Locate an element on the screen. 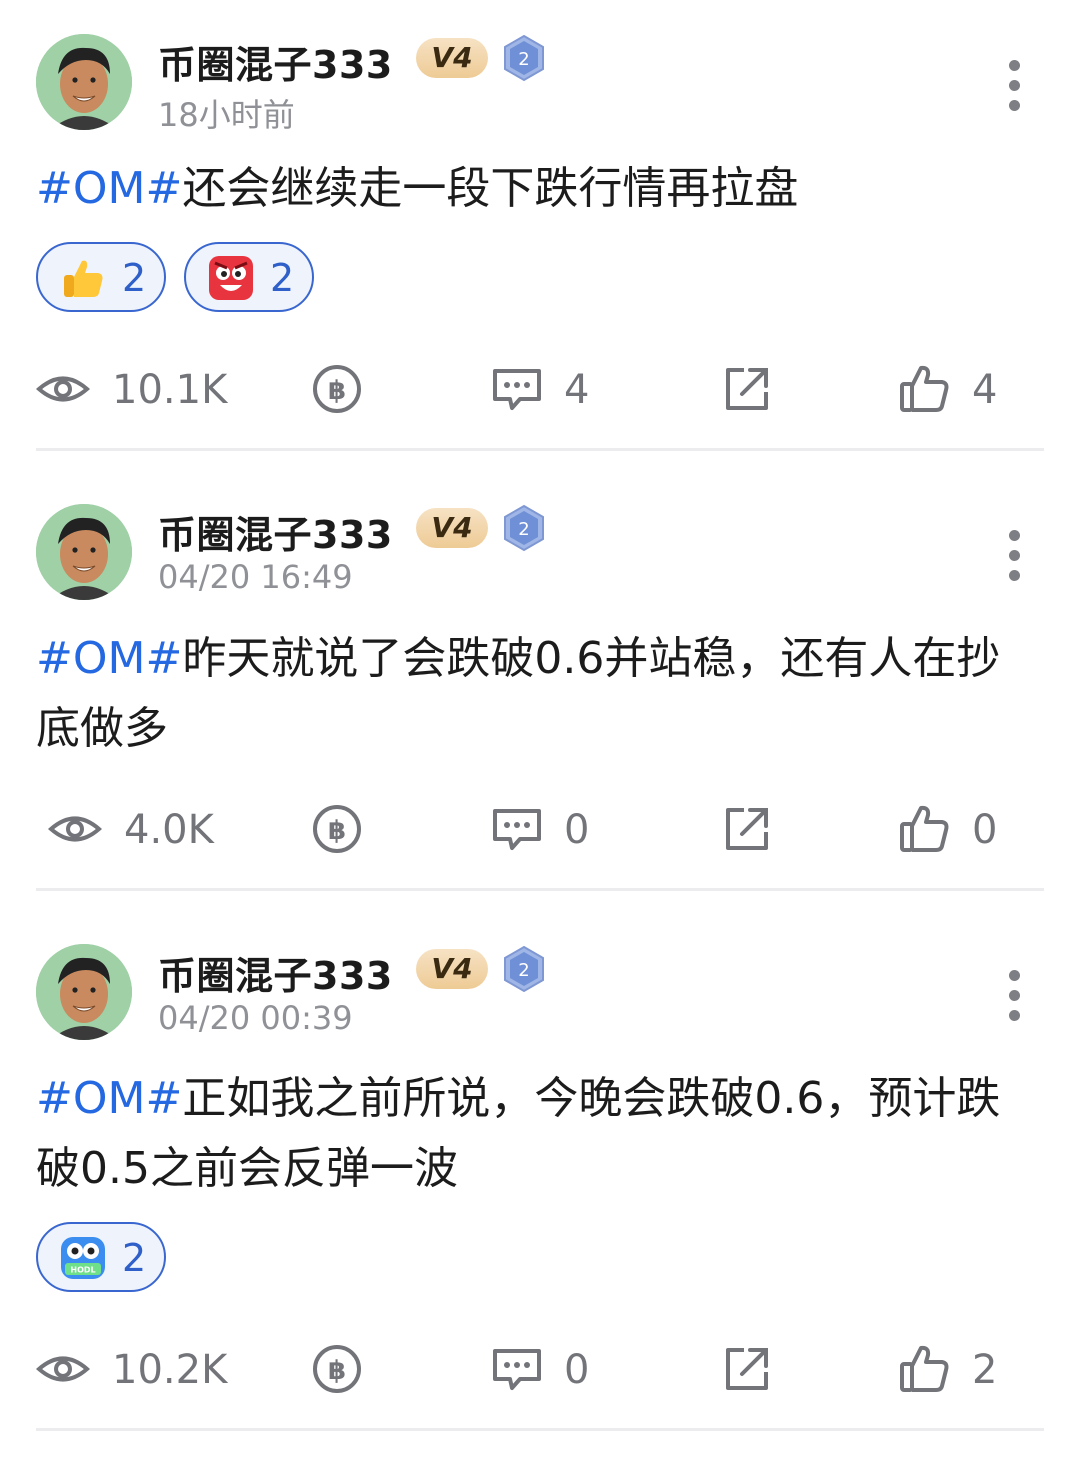 The image size is (1080, 1458). hodl-owl-emoji-icon: HODL is located at coordinates (83, 1258).